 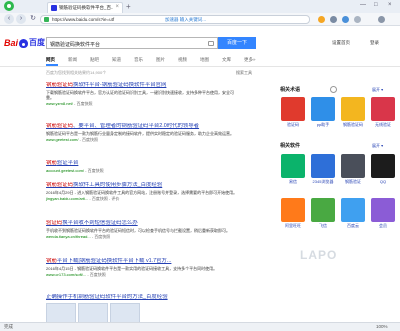 I want to click on software-card: 钢筋验证, so click(x=353, y=169).